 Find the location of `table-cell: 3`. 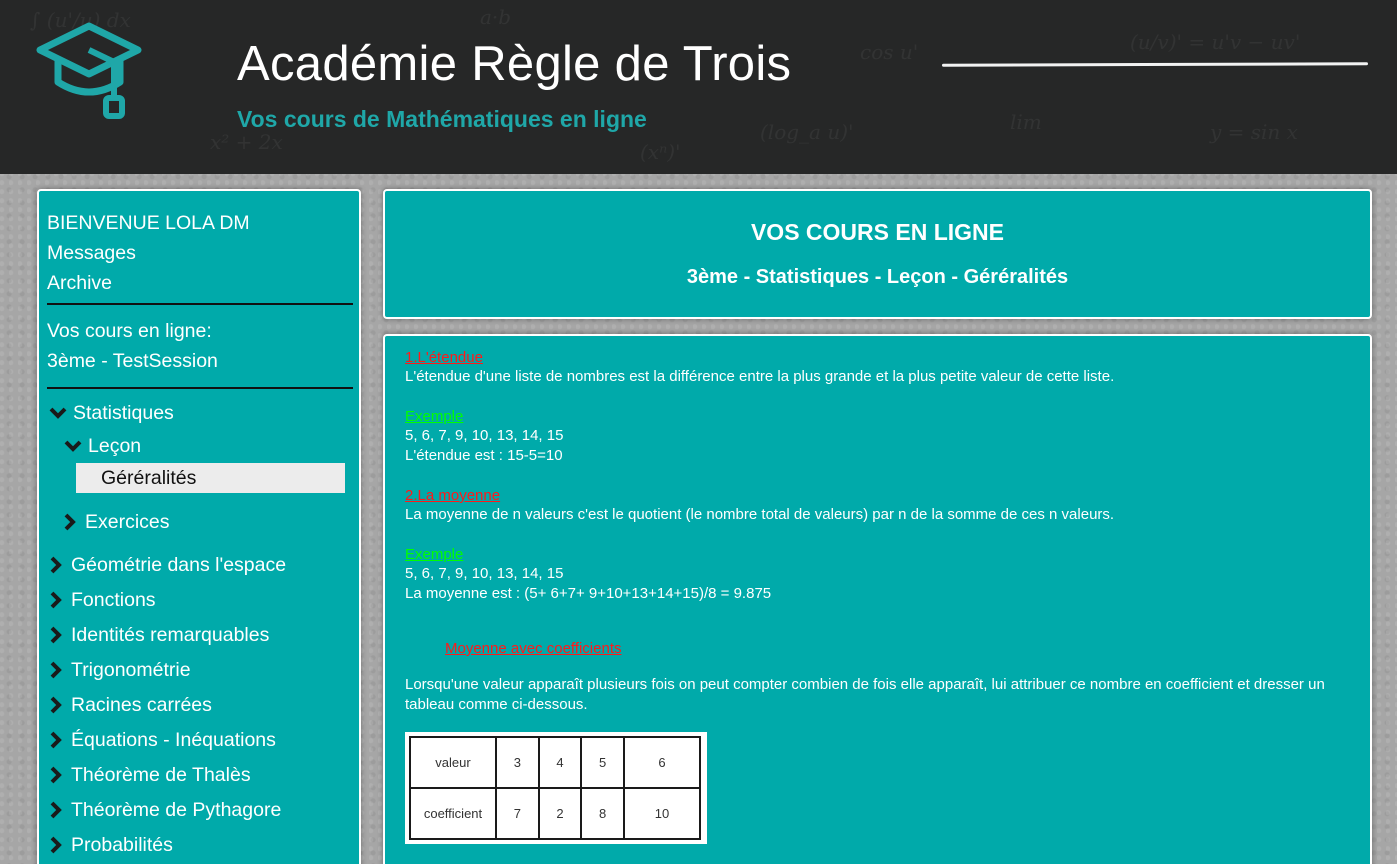

table-cell: 3 is located at coordinates (517, 762).